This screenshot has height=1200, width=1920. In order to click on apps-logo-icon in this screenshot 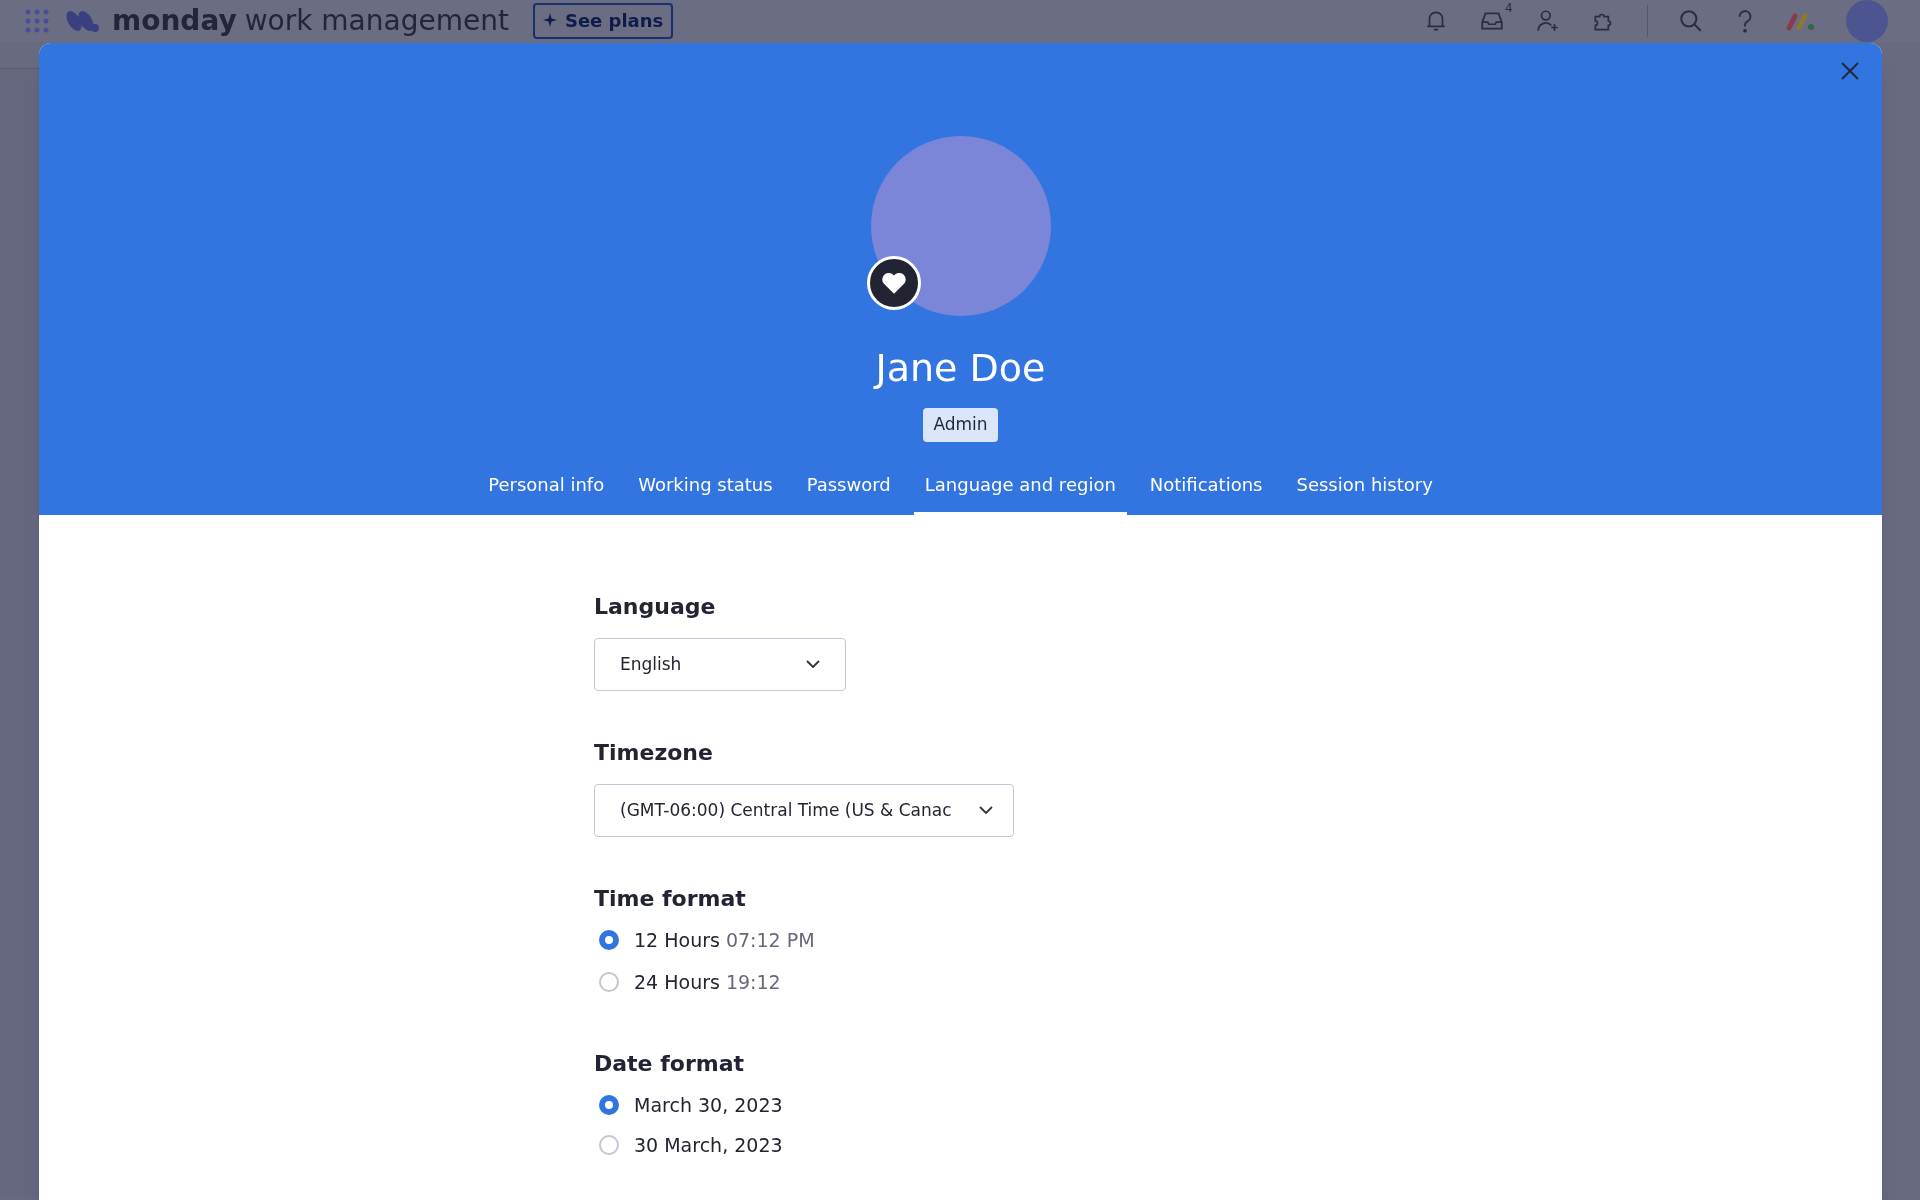, I will do `click(1801, 21)`.